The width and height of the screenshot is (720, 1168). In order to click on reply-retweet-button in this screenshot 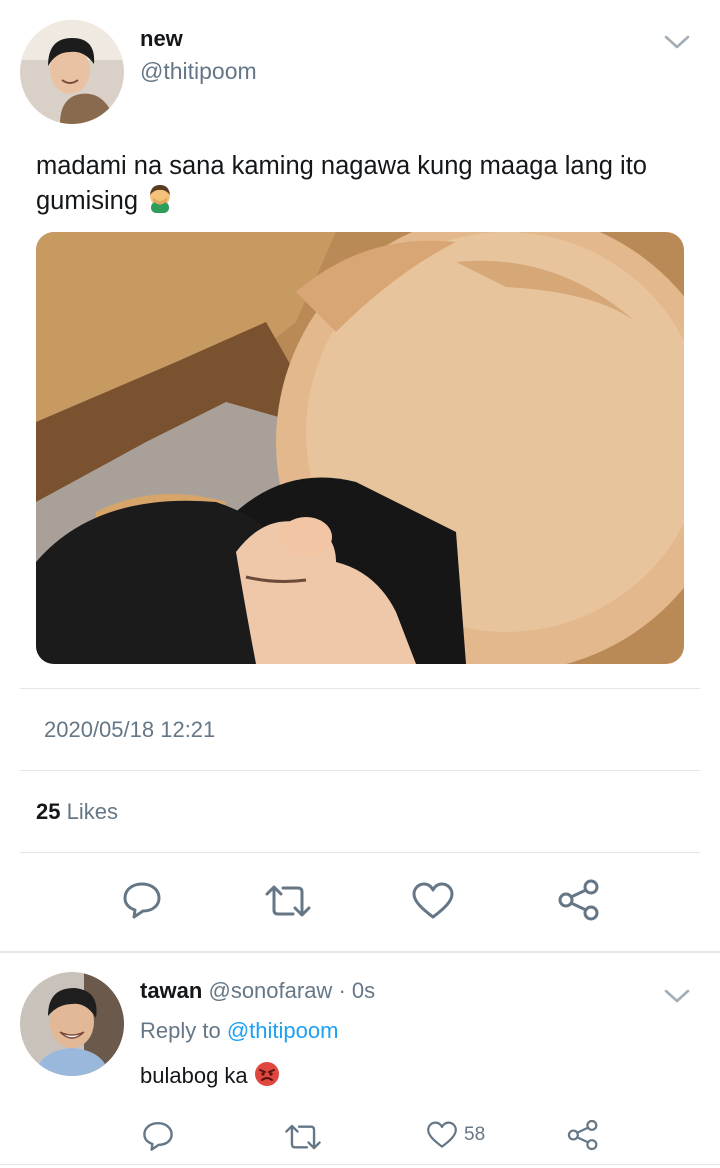, I will do `click(303, 1137)`.